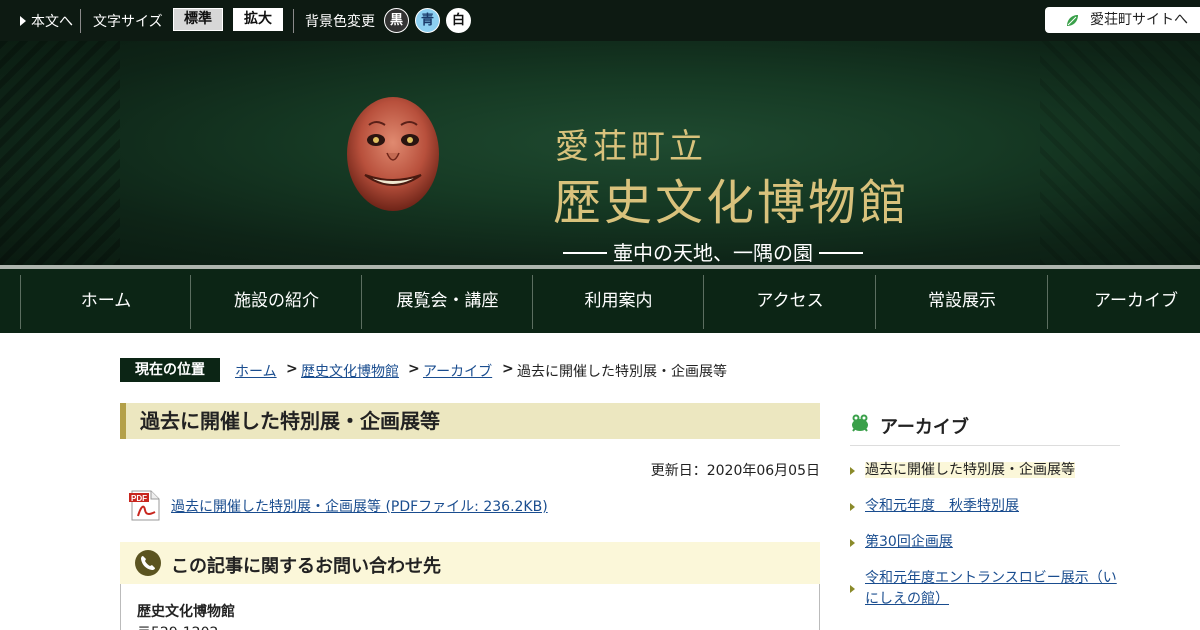 This screenshot has height=630, width=1200. I want to click on bg-blue-button: 青, so click(427, 20).